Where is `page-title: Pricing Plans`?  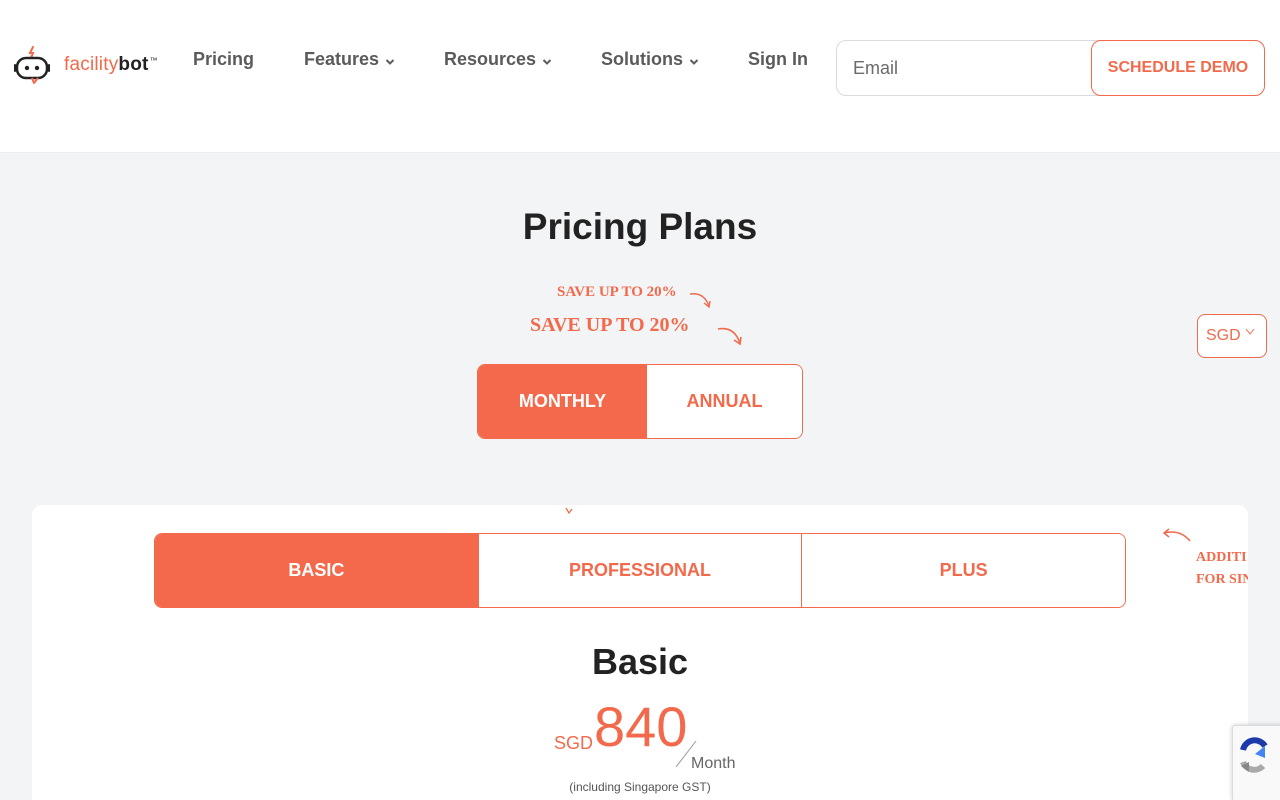
page-title: Pricing Plans is located at coordinates (640, 226).